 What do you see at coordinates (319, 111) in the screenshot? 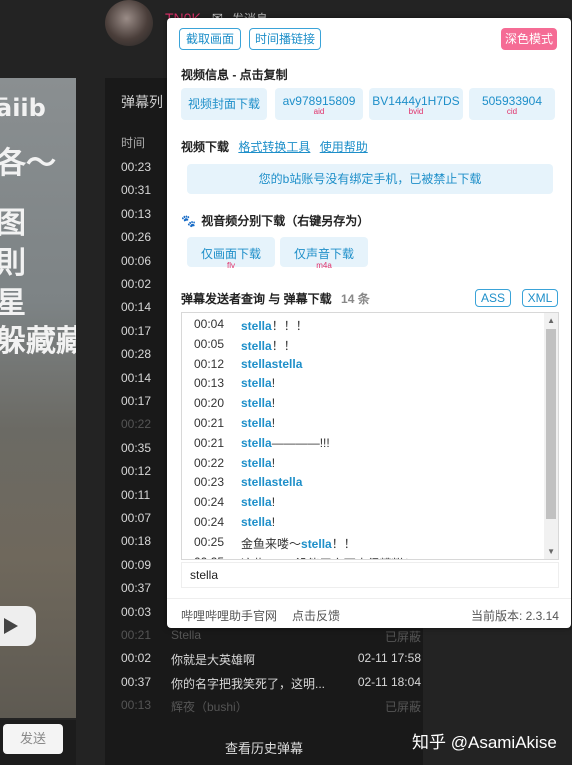
I see `aid-label: aid` at bounding box center [319, 111].